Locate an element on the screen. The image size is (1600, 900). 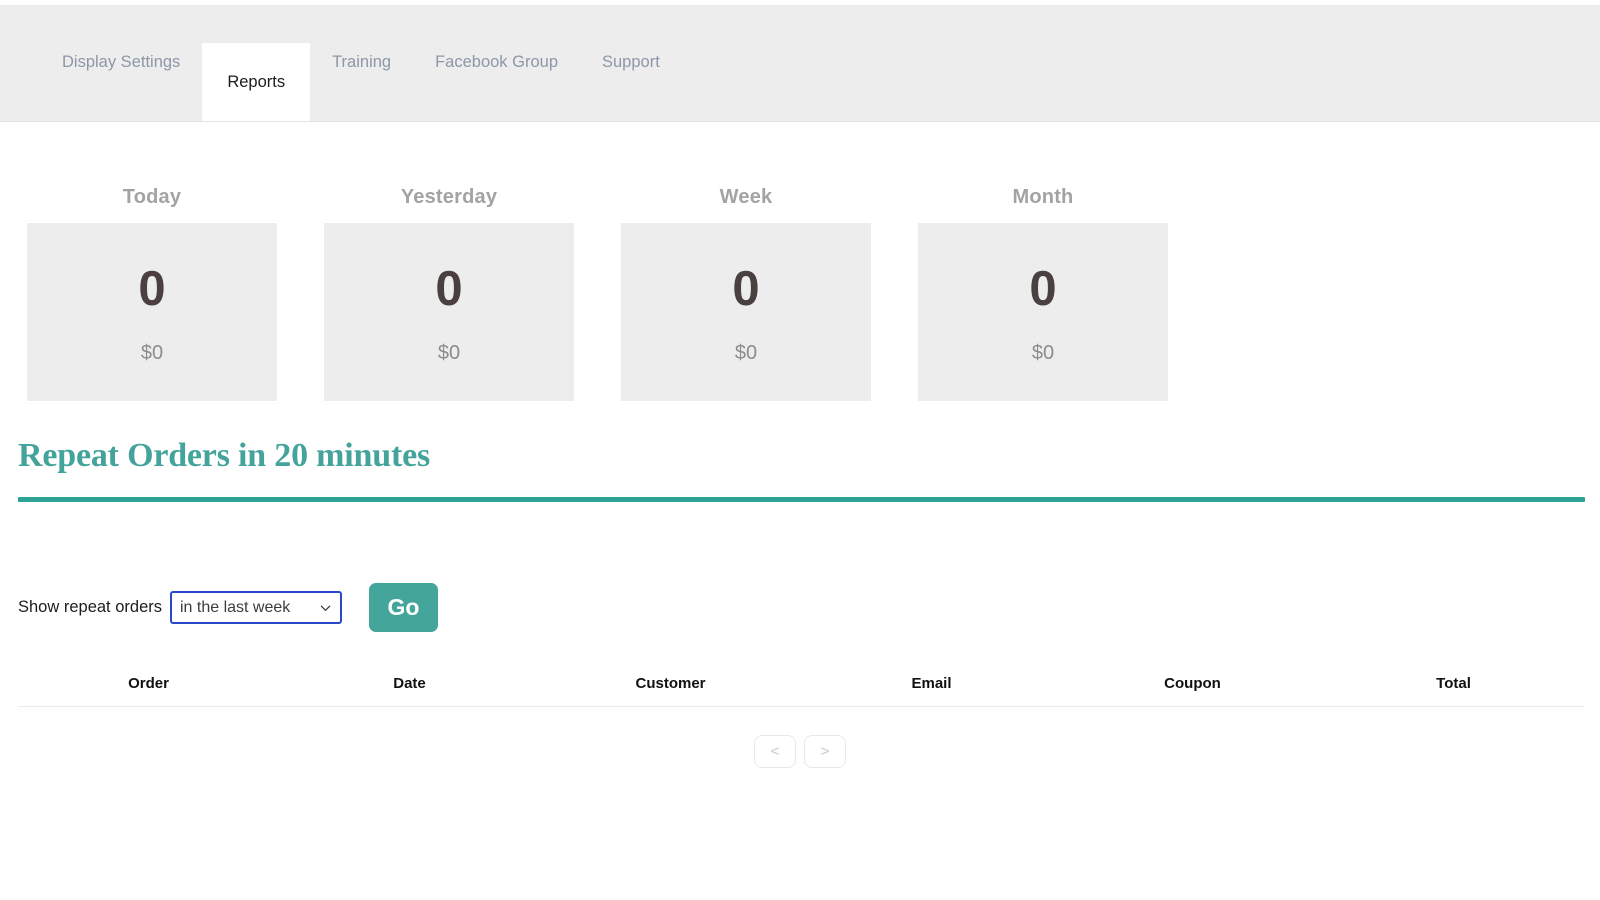
pagination-prev-button: < is located at coordinates (775, 751).